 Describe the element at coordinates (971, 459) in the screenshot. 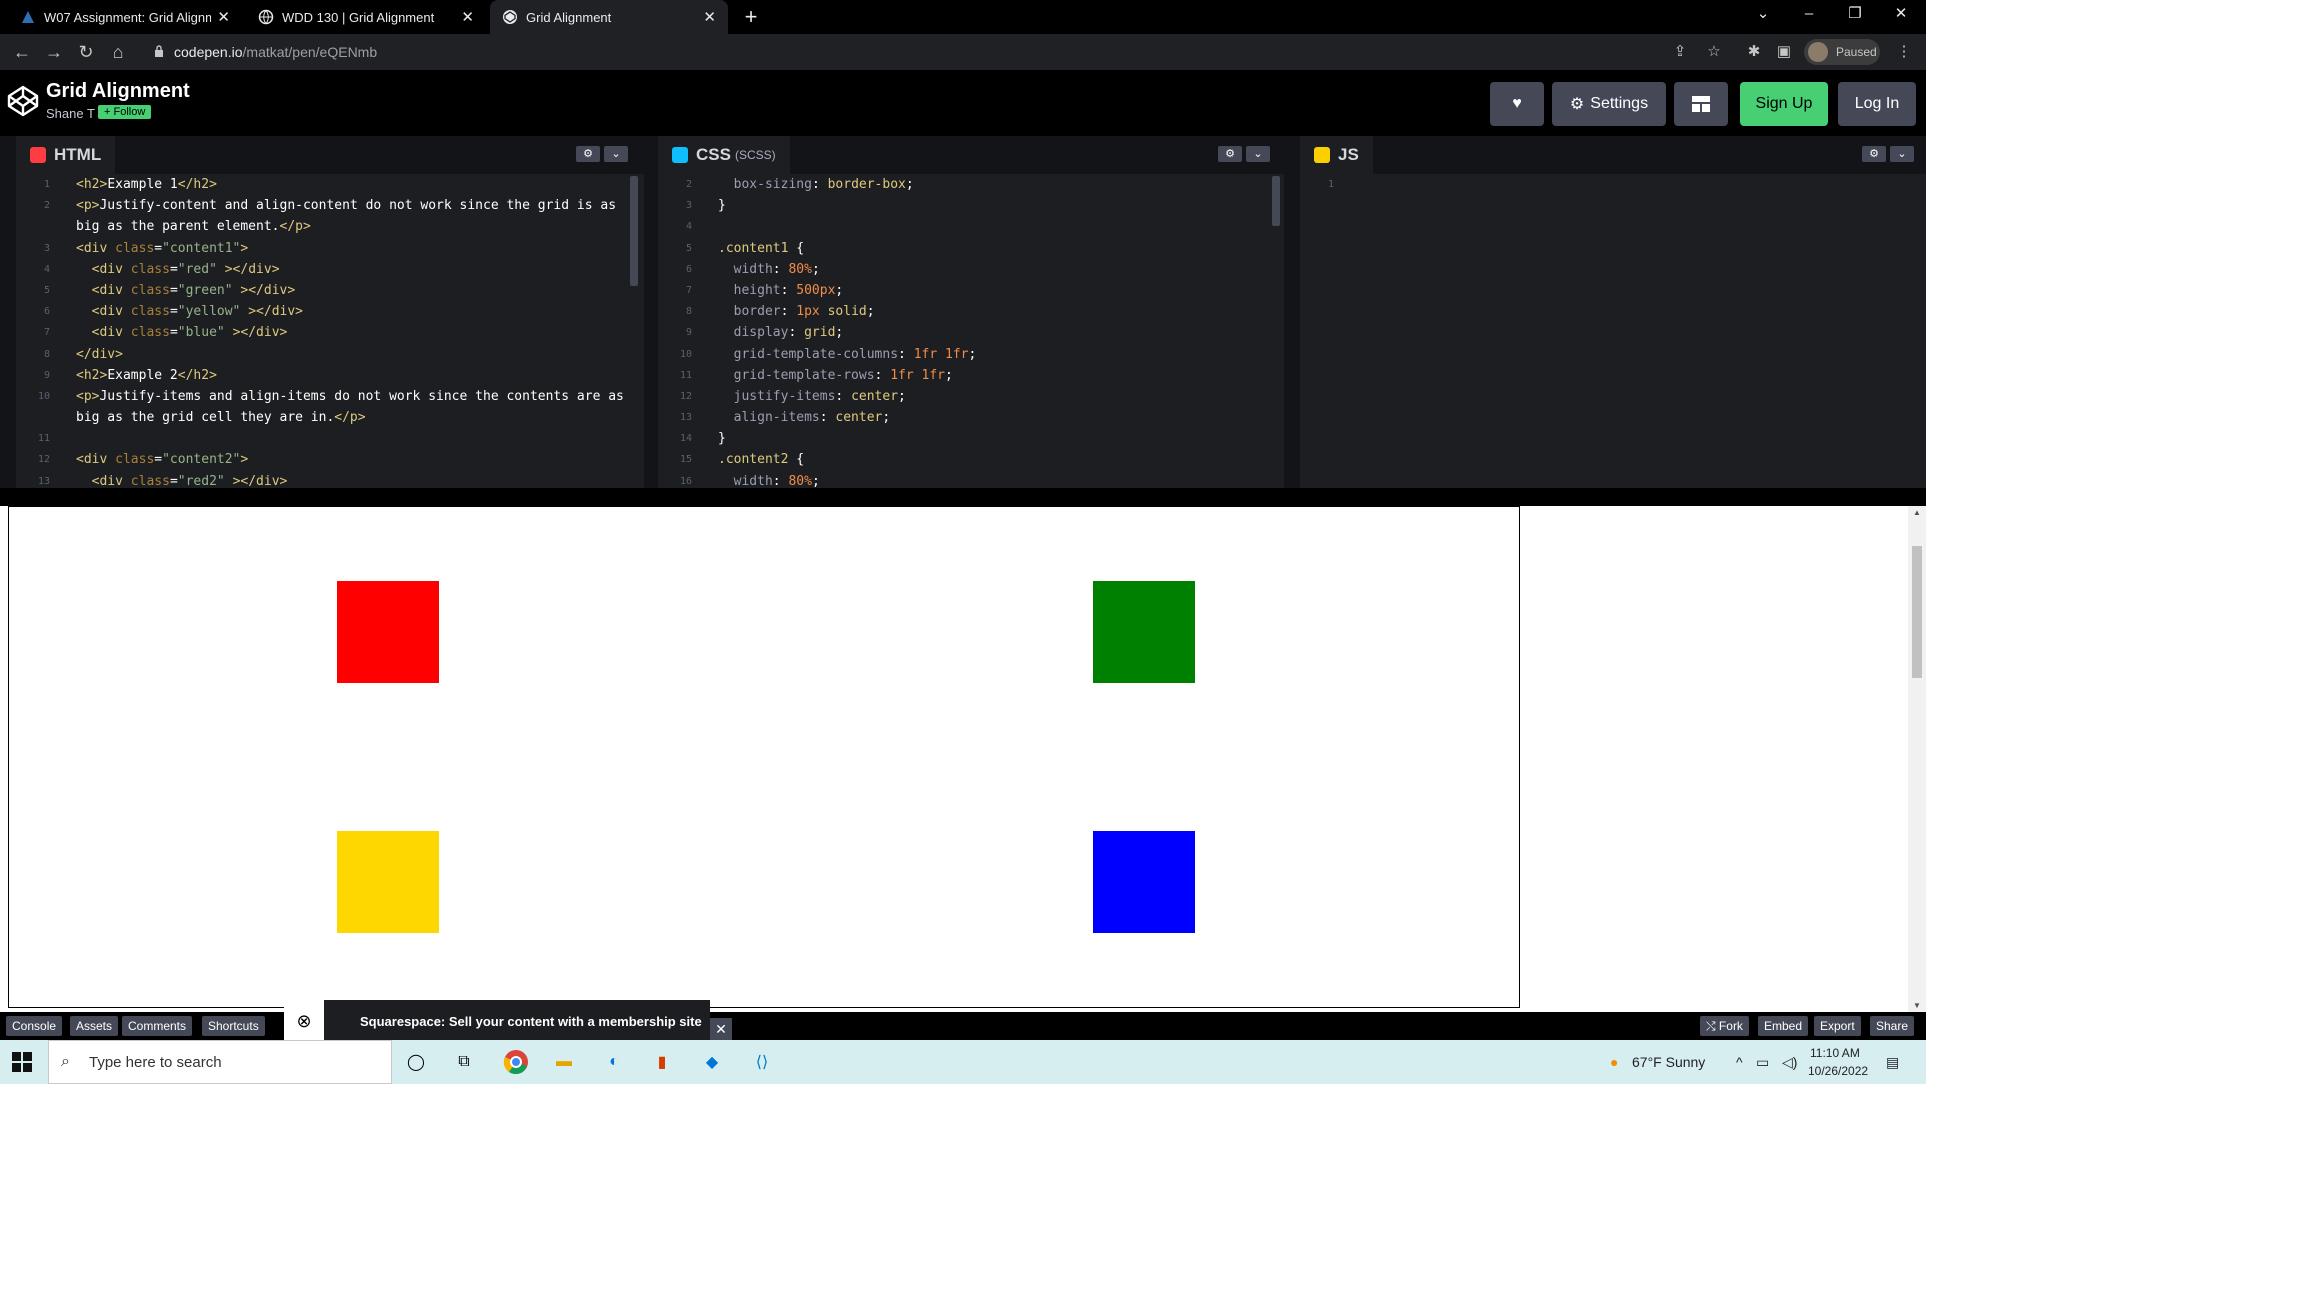

I see `code-line: 15 .content2 {` at that location.